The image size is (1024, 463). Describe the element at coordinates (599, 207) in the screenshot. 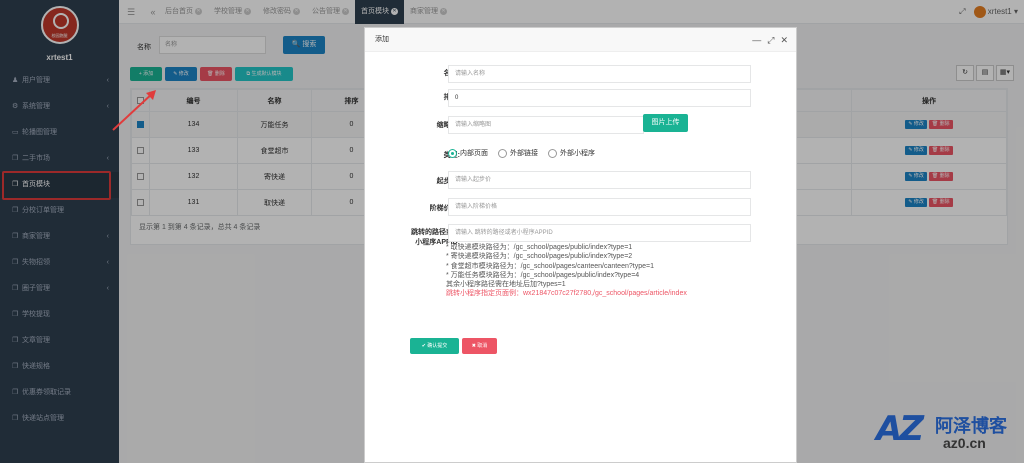

I see `tier-price-input: 请输入阶梯价格` at that location.